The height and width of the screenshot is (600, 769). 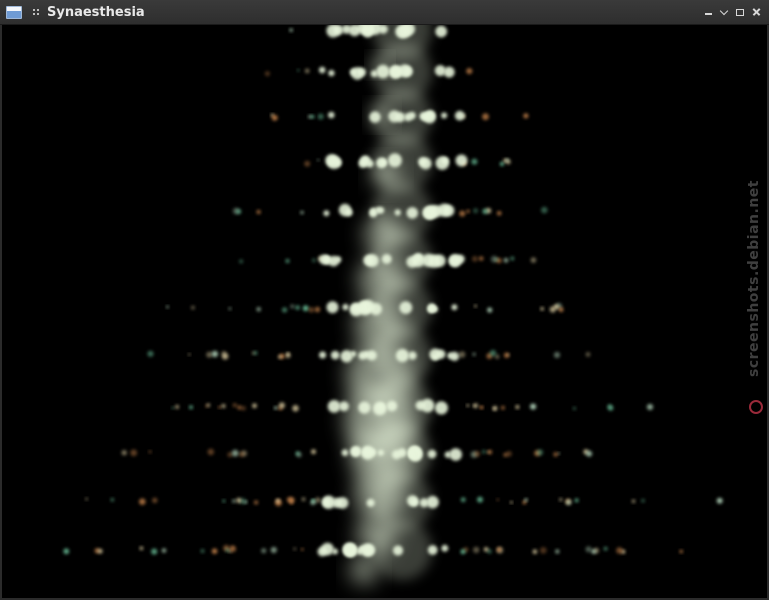 I want to click on window-grip-icon, so click(x=36, y=12).